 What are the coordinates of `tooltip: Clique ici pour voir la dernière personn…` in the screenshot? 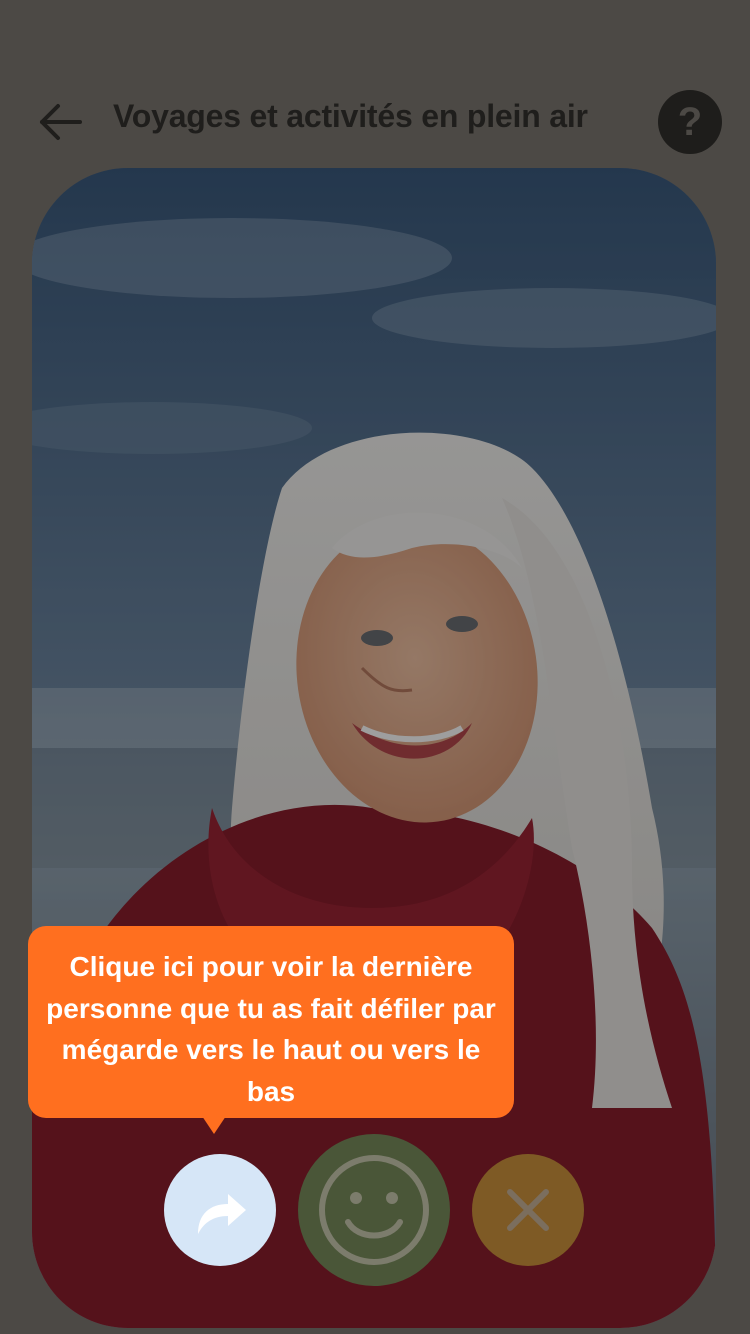 It's located at (271, 1022).